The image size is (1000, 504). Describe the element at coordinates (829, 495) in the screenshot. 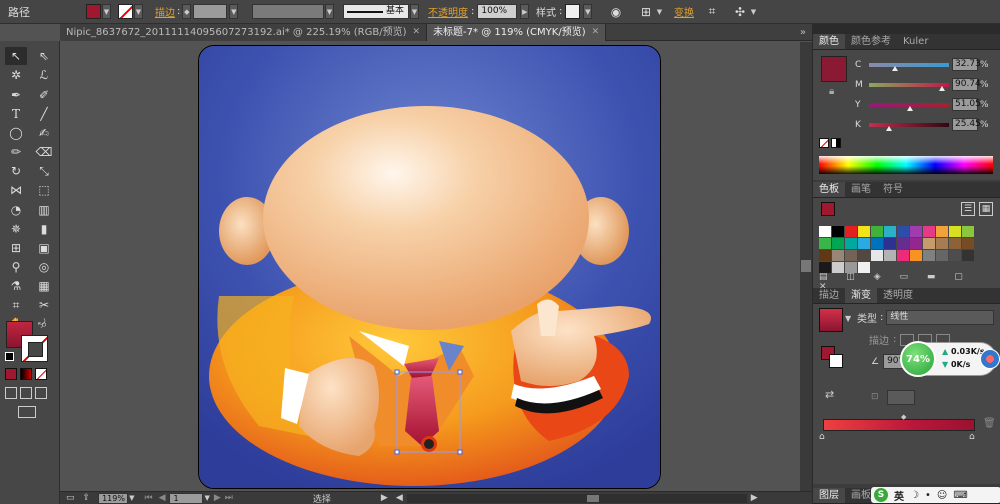

I see `tab-layers: 图层` at that location.